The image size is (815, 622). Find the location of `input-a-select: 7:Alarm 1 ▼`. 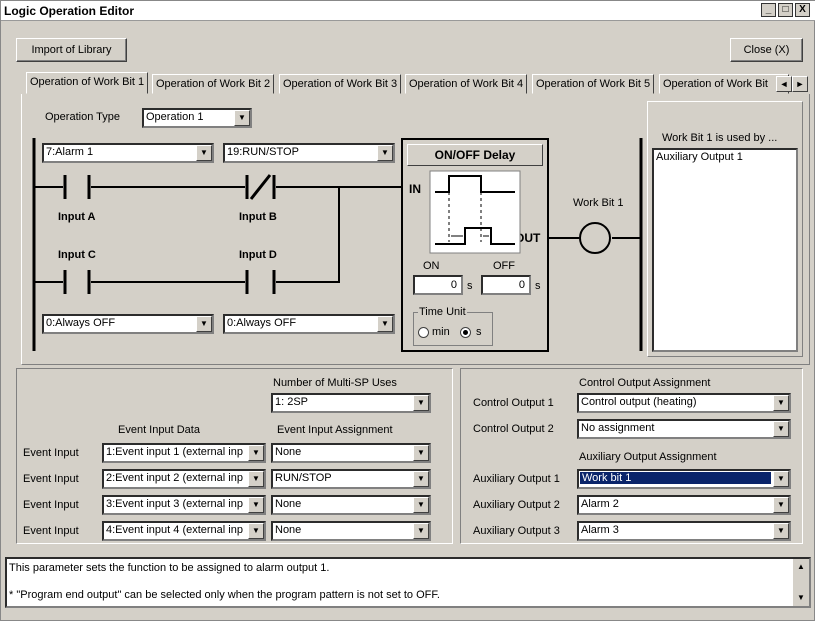

input-a-select: 7:Alarm 1 ▼ is located at coordinates (128, 153).